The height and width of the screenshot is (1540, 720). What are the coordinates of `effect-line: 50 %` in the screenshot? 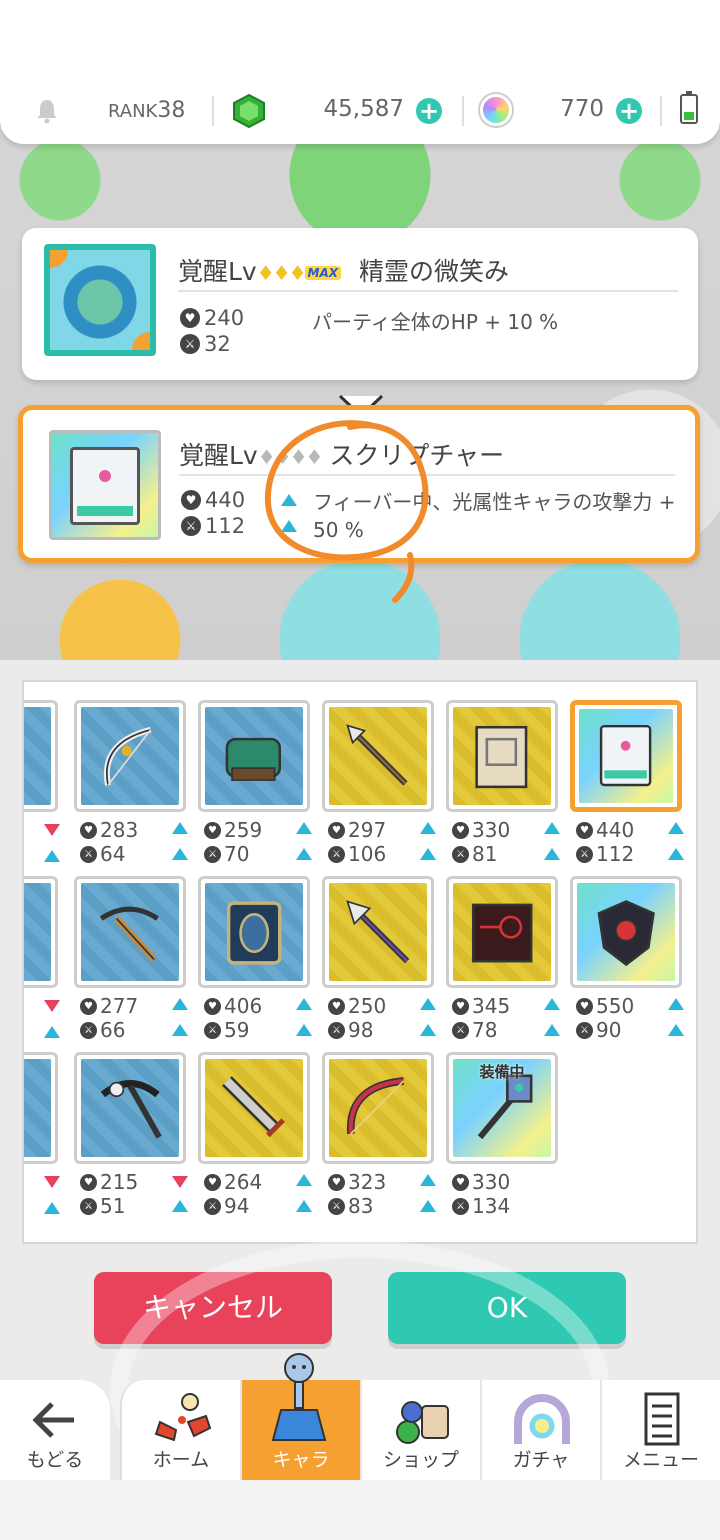 It's located at (338, 530).